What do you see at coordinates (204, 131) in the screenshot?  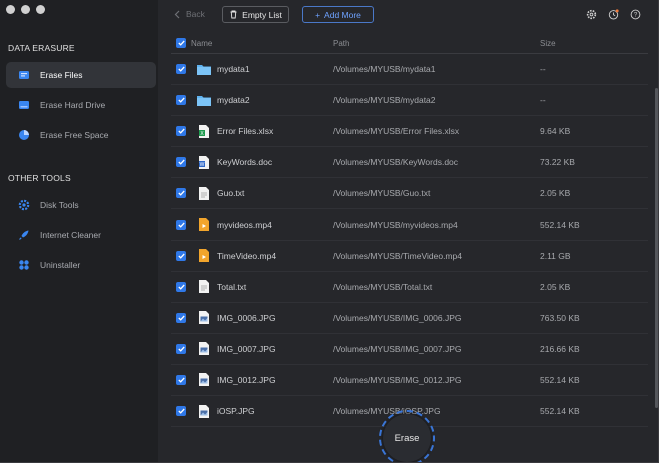 I see `excel-file-icon: X` at bounding box center [204, 131].